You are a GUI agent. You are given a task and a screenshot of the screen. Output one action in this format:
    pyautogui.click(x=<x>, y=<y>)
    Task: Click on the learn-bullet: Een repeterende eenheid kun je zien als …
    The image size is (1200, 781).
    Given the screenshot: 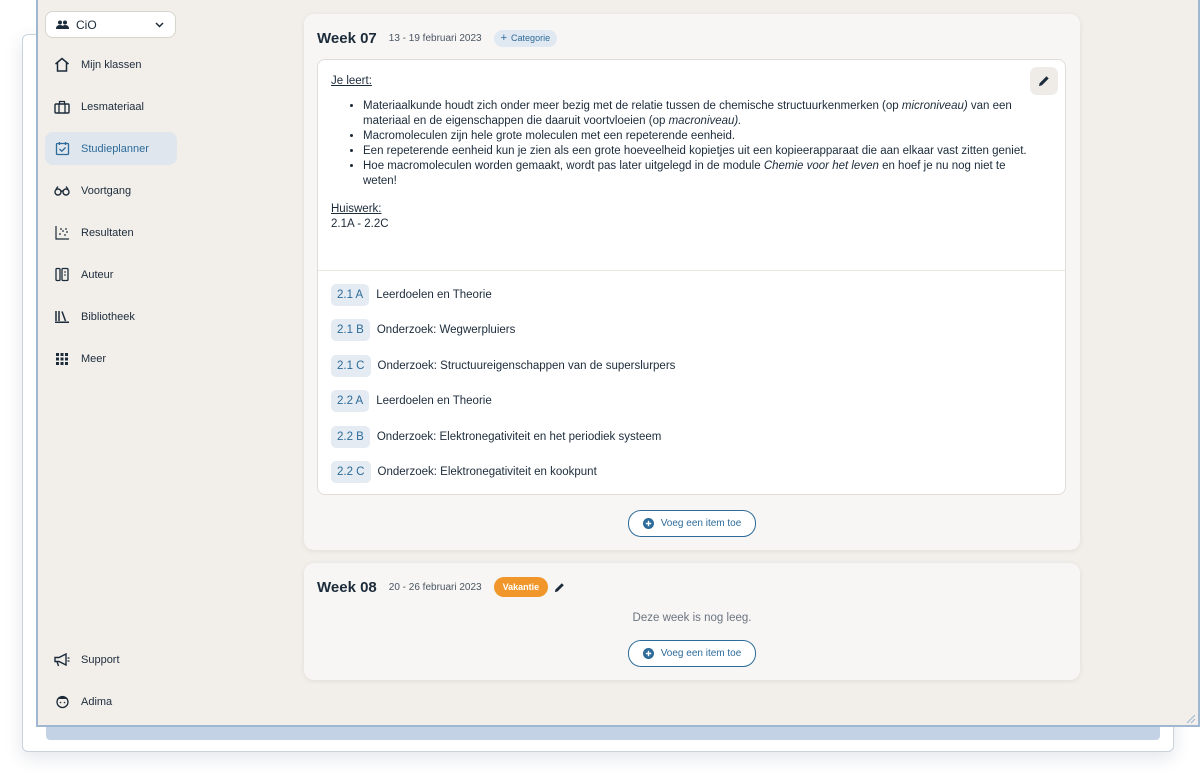 What is the action you would take?
    pyautogui.click(x=697, y=151)
    